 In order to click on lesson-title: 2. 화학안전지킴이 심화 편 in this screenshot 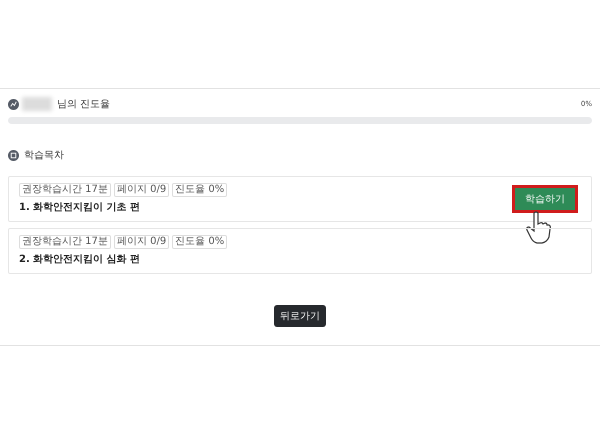, I will do `click(80, 259)`.